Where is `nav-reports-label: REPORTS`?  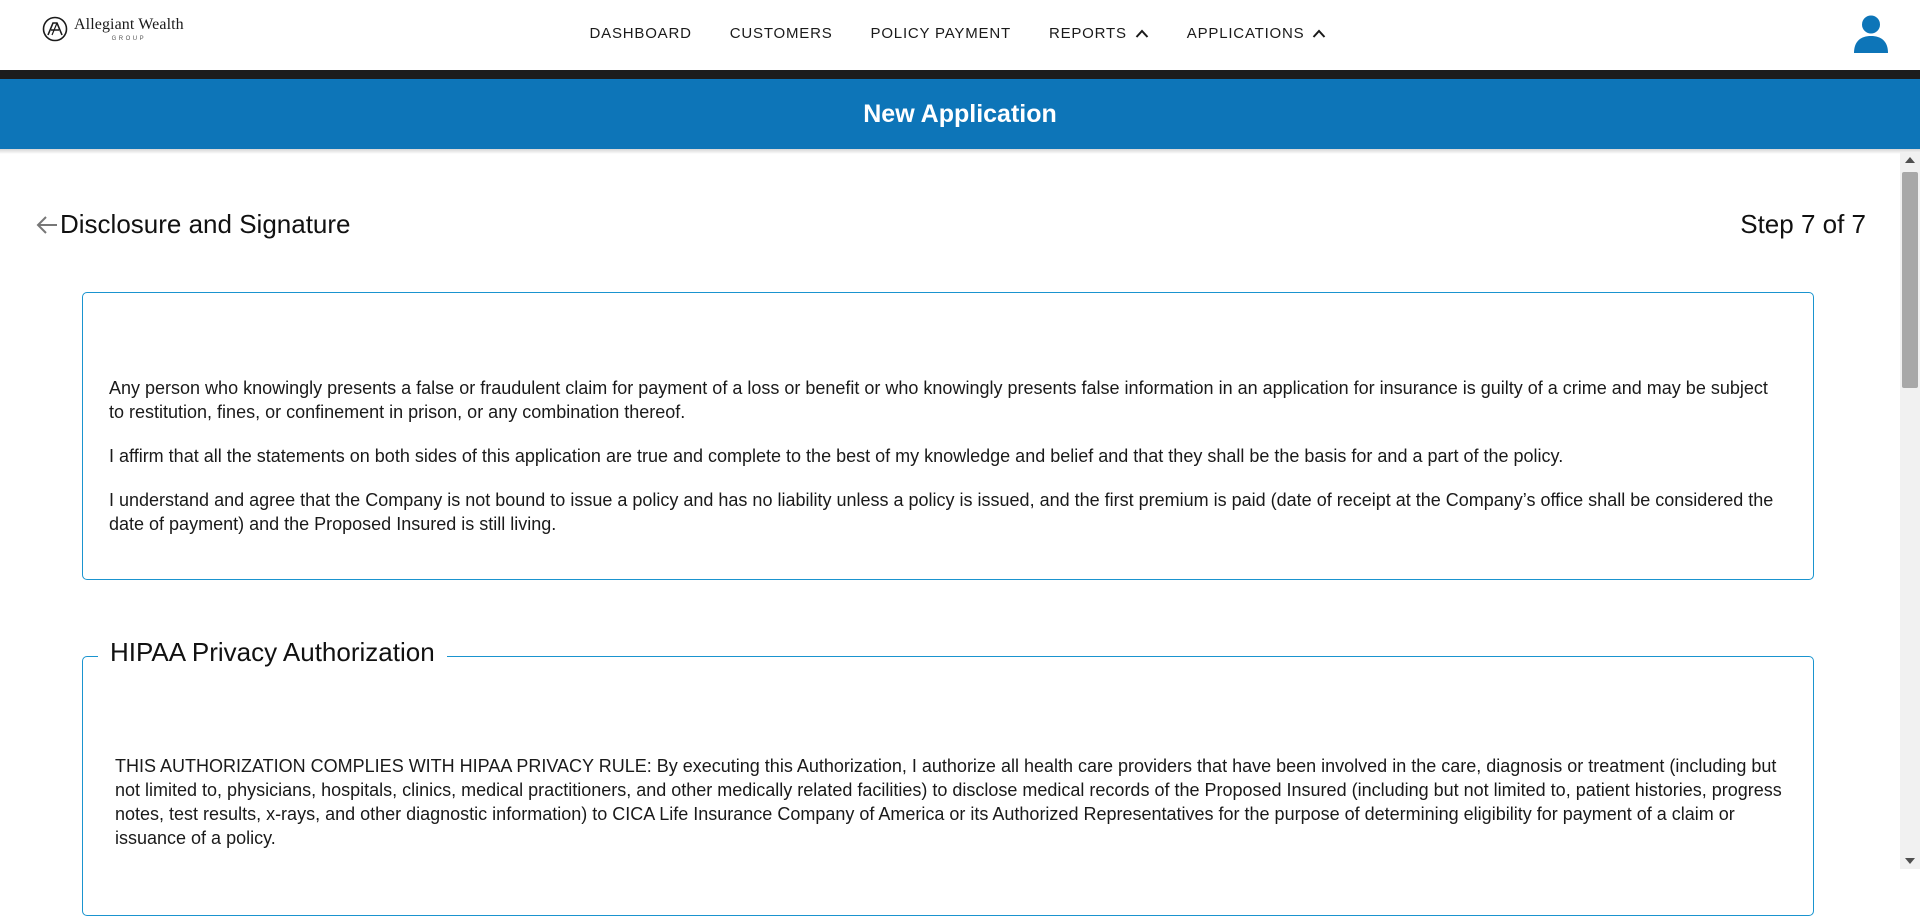 nav-reports-label: REPORTS is located at coordinates (1087, 33).